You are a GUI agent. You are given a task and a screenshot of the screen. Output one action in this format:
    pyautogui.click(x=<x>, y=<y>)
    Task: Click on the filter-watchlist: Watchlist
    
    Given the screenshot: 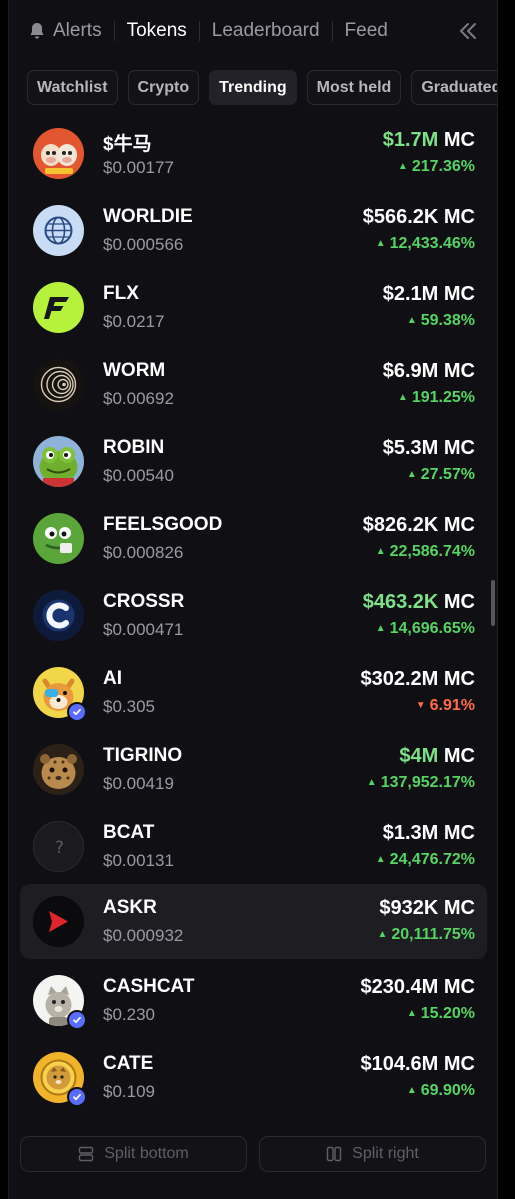 What is the action you would take?
    pyautogui.click(x=72, y=87)
    